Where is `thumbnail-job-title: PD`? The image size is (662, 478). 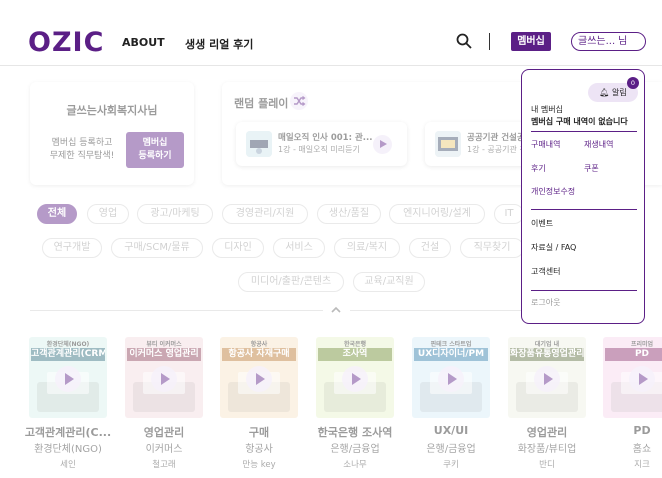
thumbnail-job-title: PD is located at coordinates (633, 354).